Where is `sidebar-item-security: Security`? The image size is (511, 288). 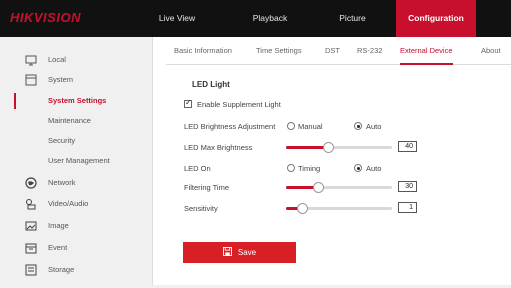
sidebar-item-security: Security is located at coordinates (76, 141).